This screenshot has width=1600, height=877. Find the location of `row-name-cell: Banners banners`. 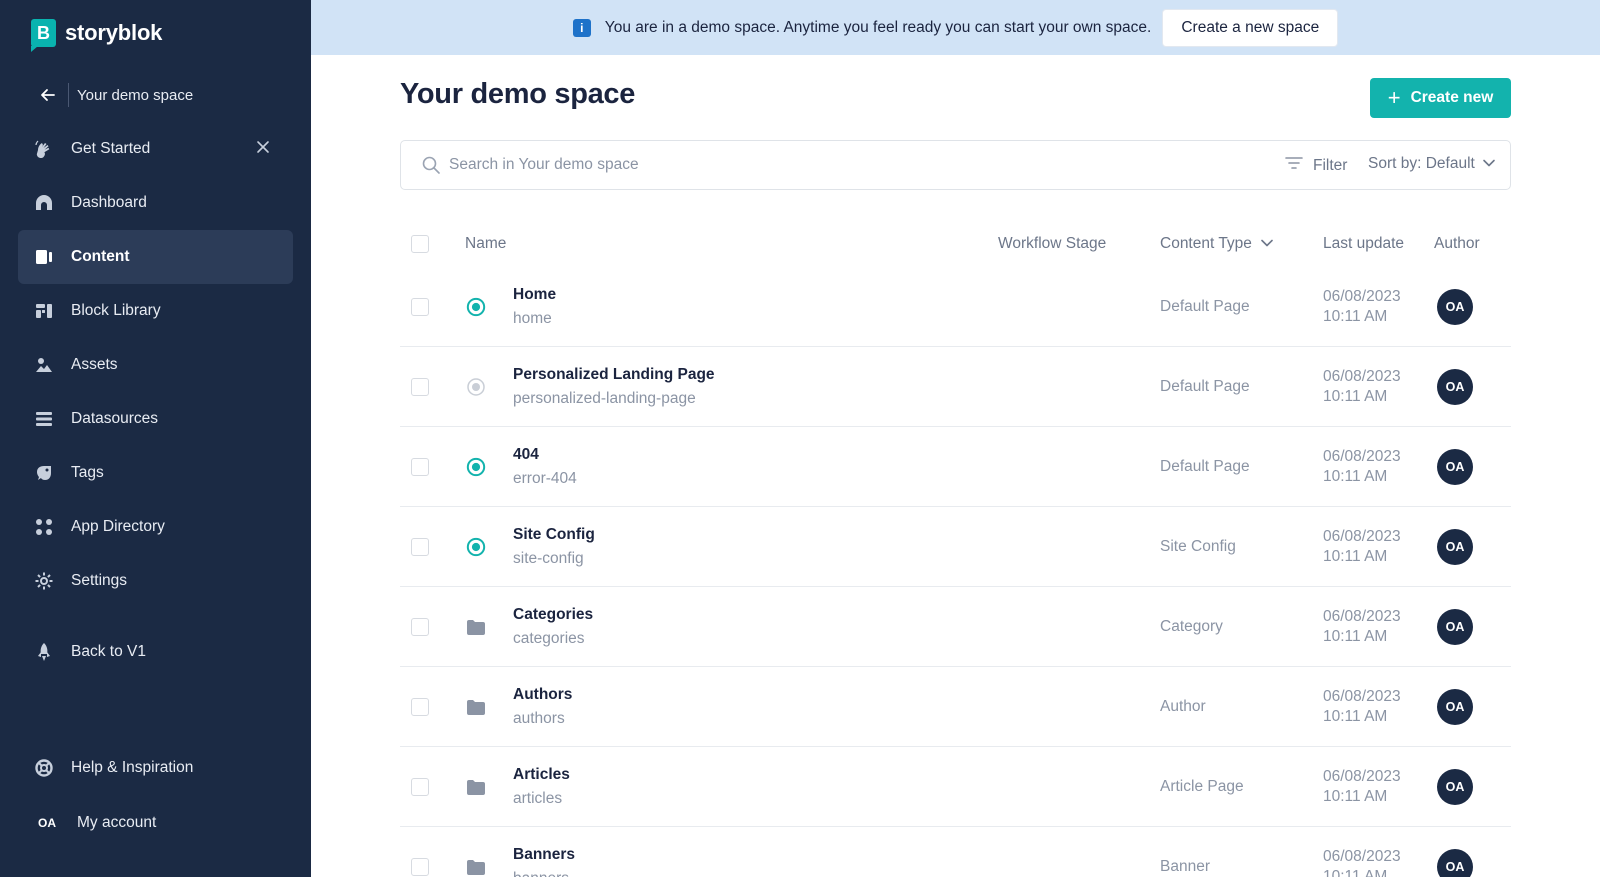

row-name-cell: Banners banners is located at coordinates (544, 852).